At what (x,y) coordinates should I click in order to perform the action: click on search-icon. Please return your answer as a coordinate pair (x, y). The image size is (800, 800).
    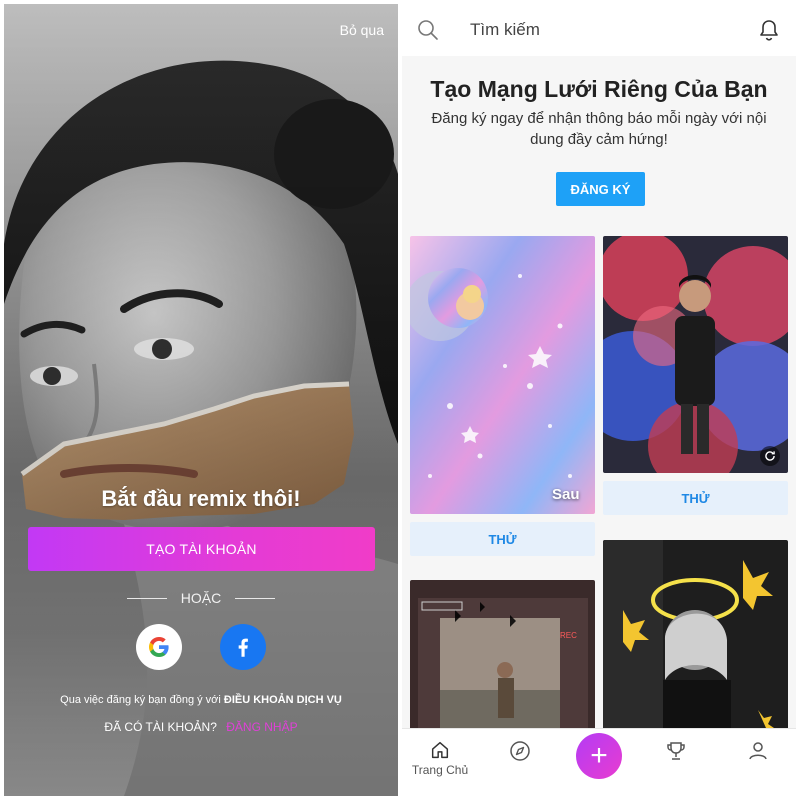
    Looking at the image, I should click on (428, 30).